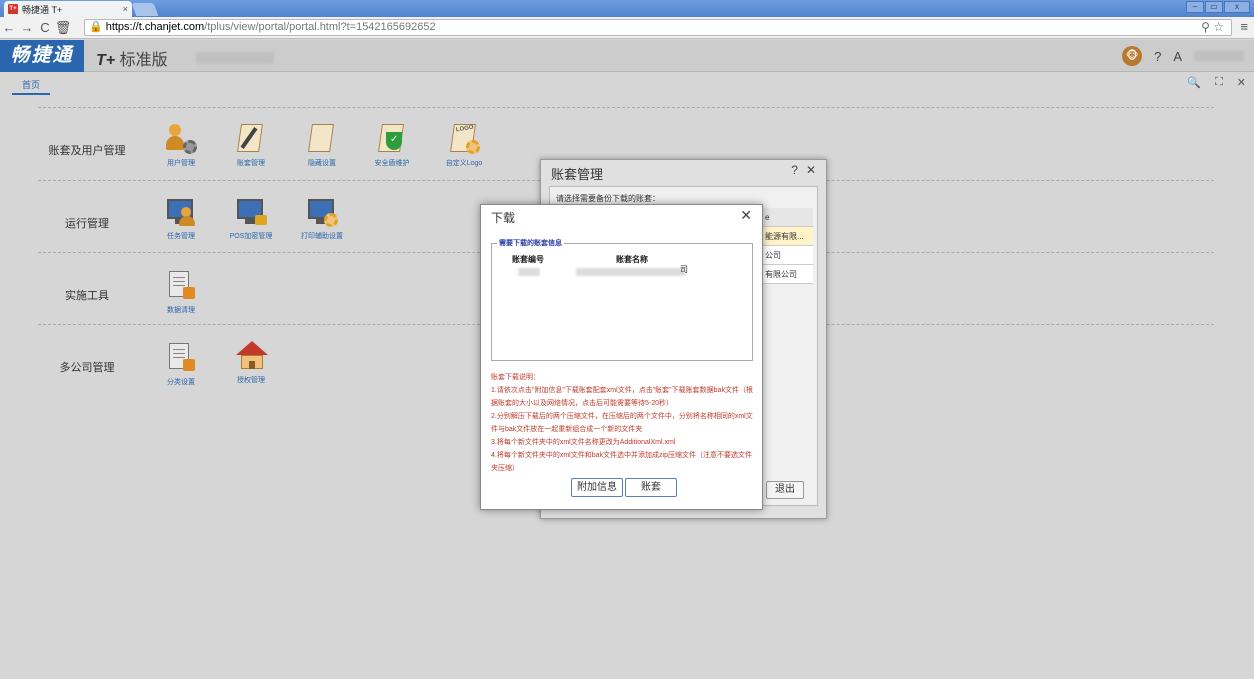 The height and width of the screenshot is (679, 1254). I want to click on tab-title: 畅捷通 T+, so click(42, 9).